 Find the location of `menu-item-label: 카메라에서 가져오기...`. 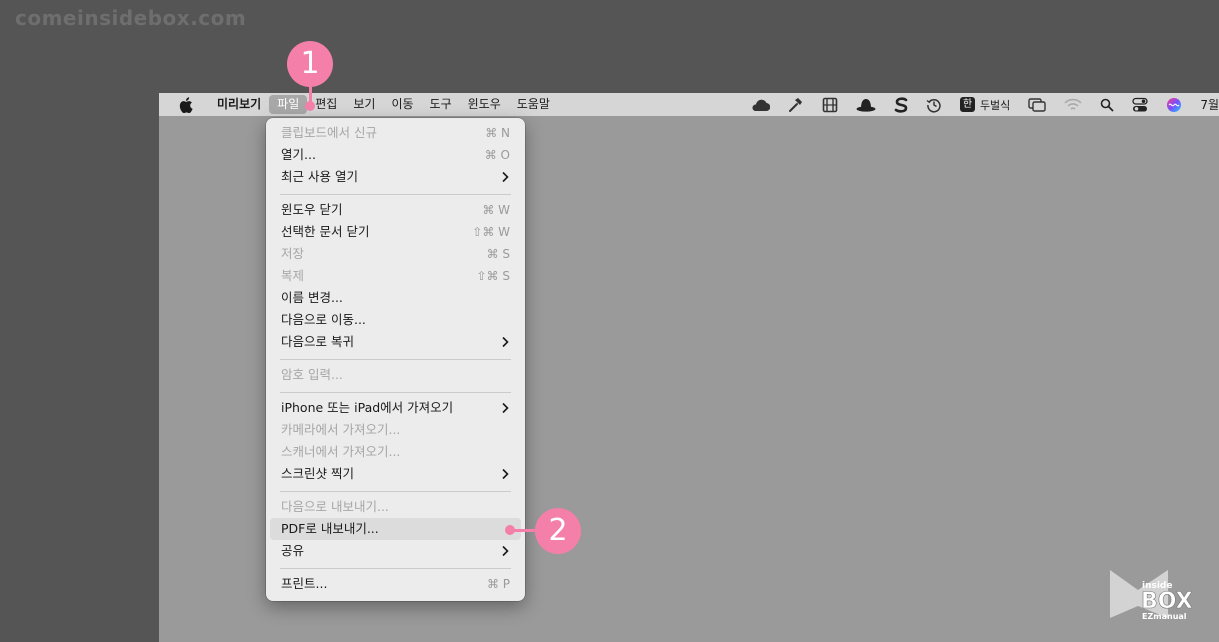

menu-item-label: 카메라에서 가져오기... is located at coordinates (341, 429).